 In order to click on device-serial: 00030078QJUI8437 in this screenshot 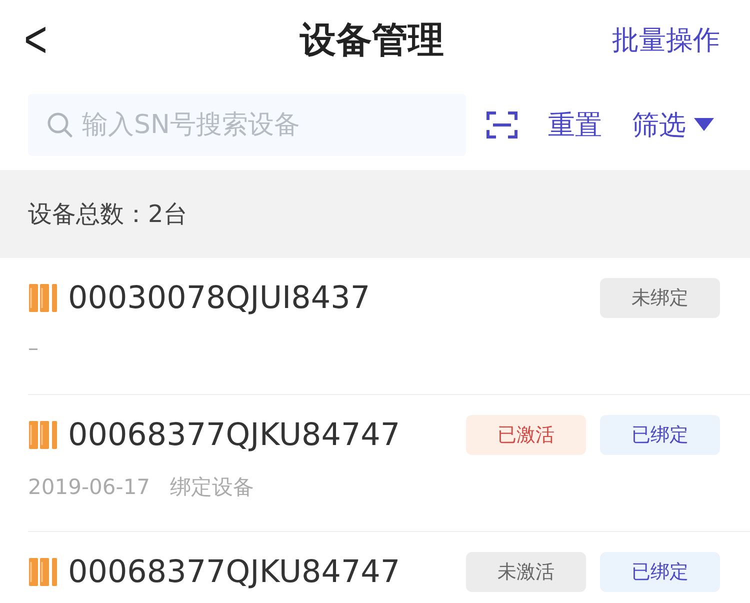, I will do `click(219, 298)`.